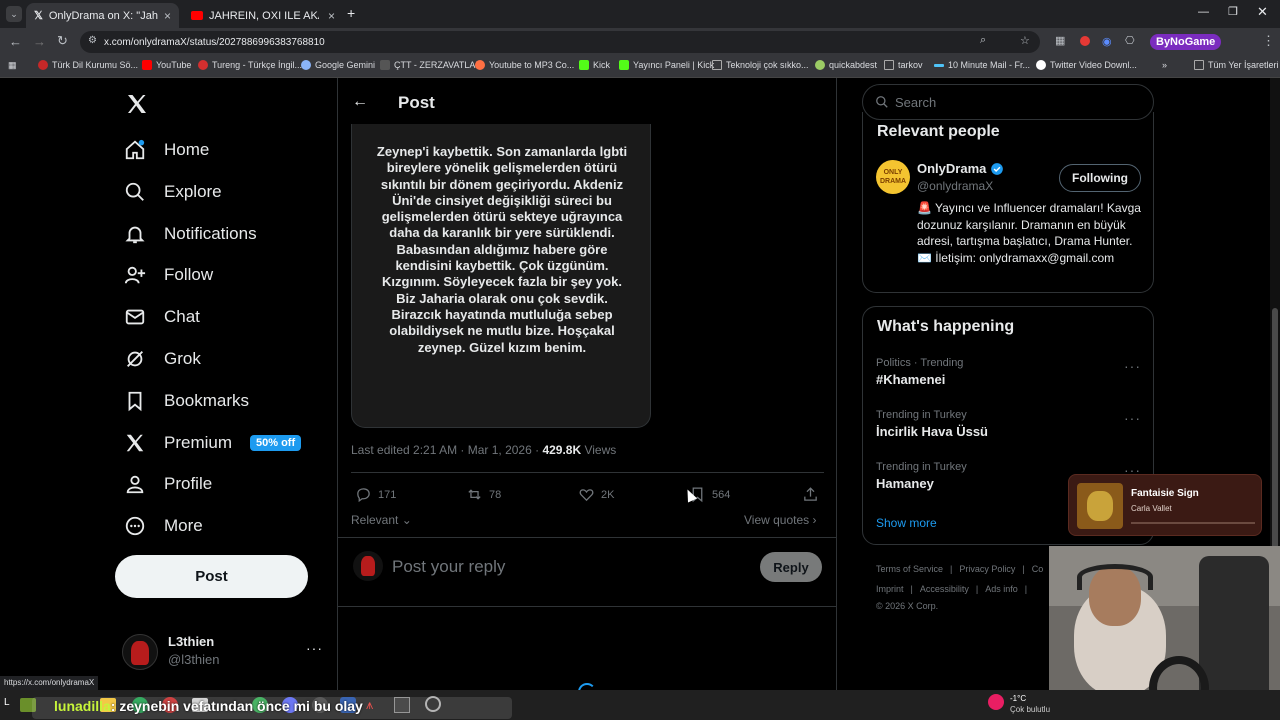 The height and width of the screenshot is (720, 1280). Describe the element at coordinates (137, 106) in the screenshot. I see `x-home-logo` at that location.